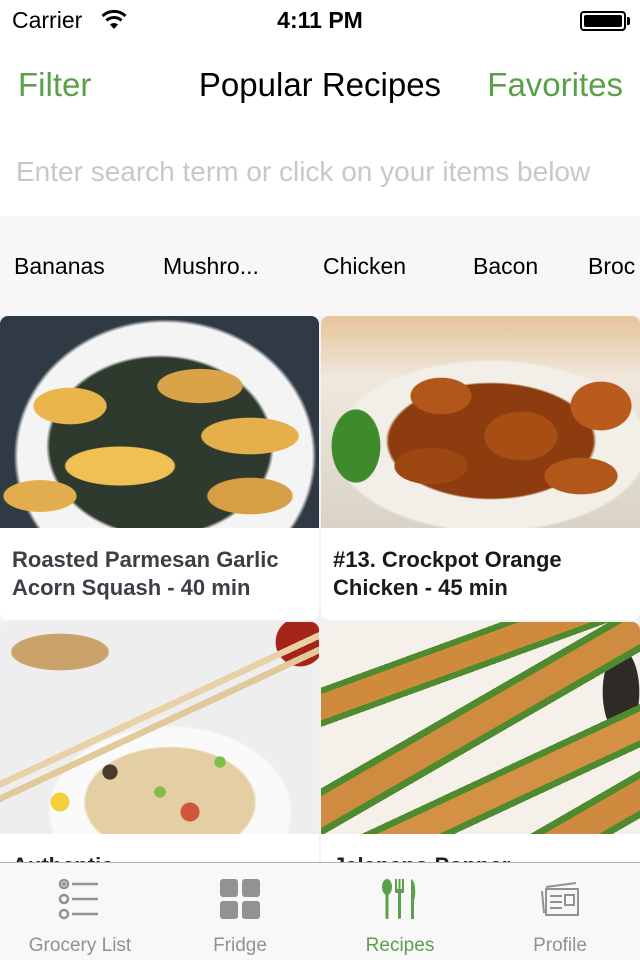 This screenshot has height=960, width=640. I want to click on newspaper-icon, so click(560, 899).